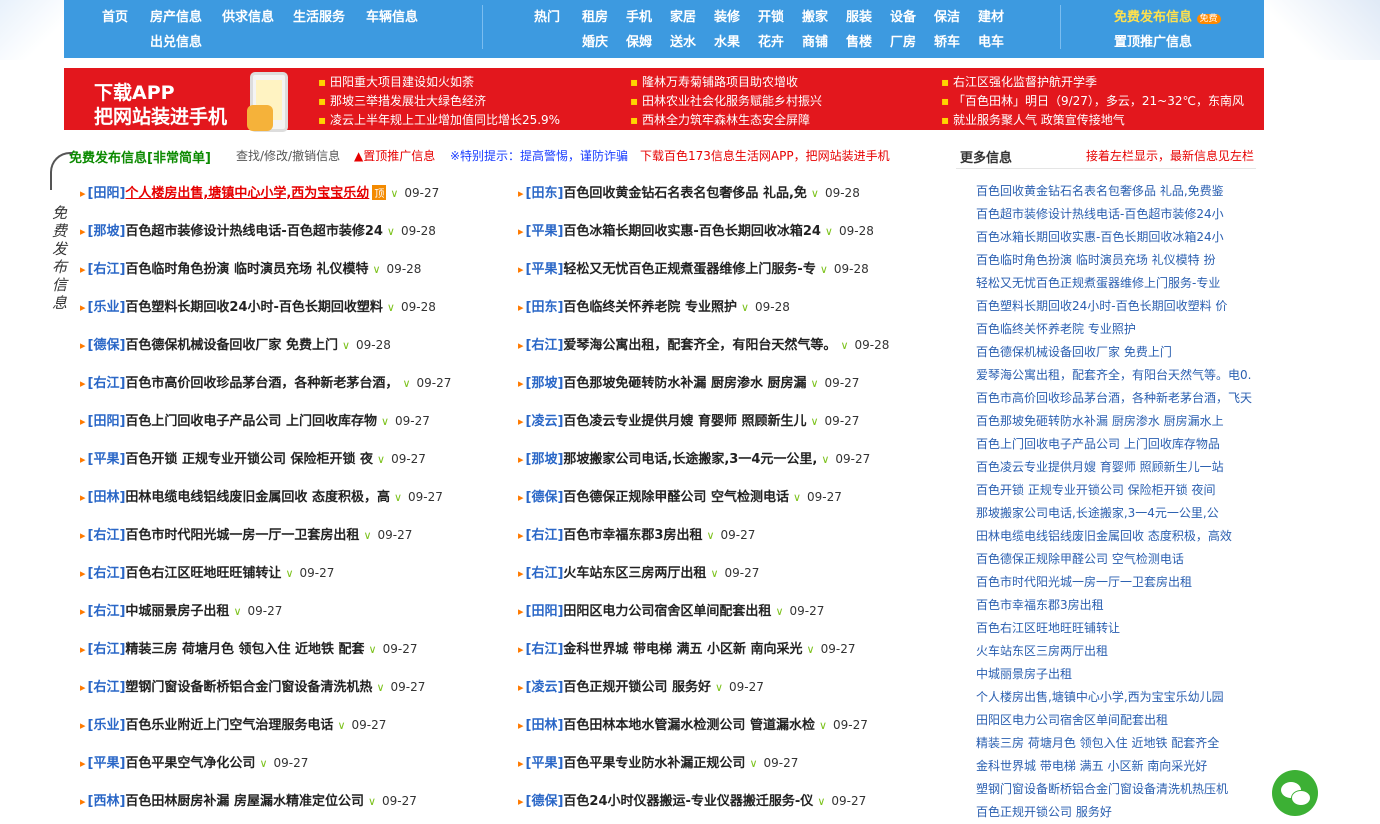 This screenshot has width=1380, height=824. What do you see at coordinates (545, 687) in the screenshot?
I see `region-tag: [凌云]` at bounding box center [545, 687].